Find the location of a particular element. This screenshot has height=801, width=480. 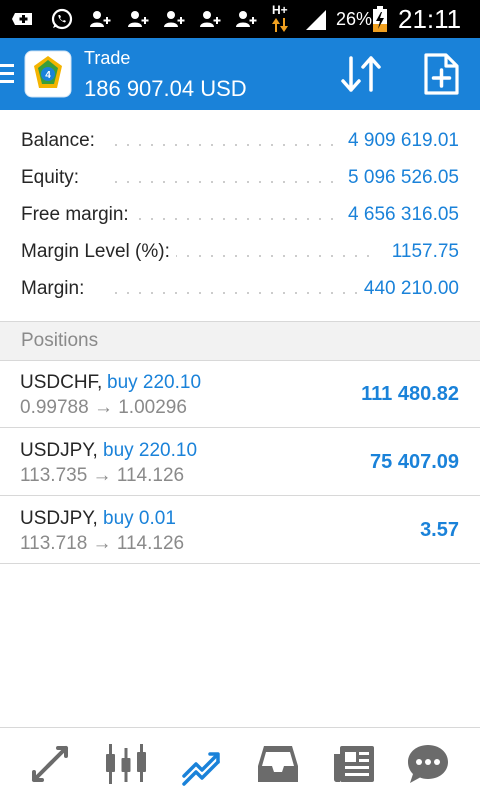

summary-value: 1157.75 is located at coordinates (422, 252).